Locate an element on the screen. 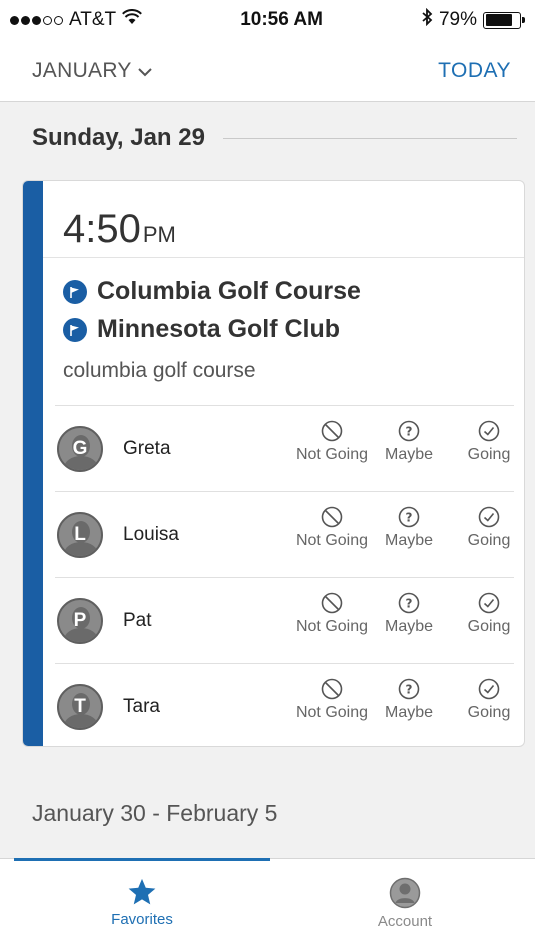 This screenshot has width=535, height=937. calendar-header: JANUARY TODAY is located at coordinates (267, 71).